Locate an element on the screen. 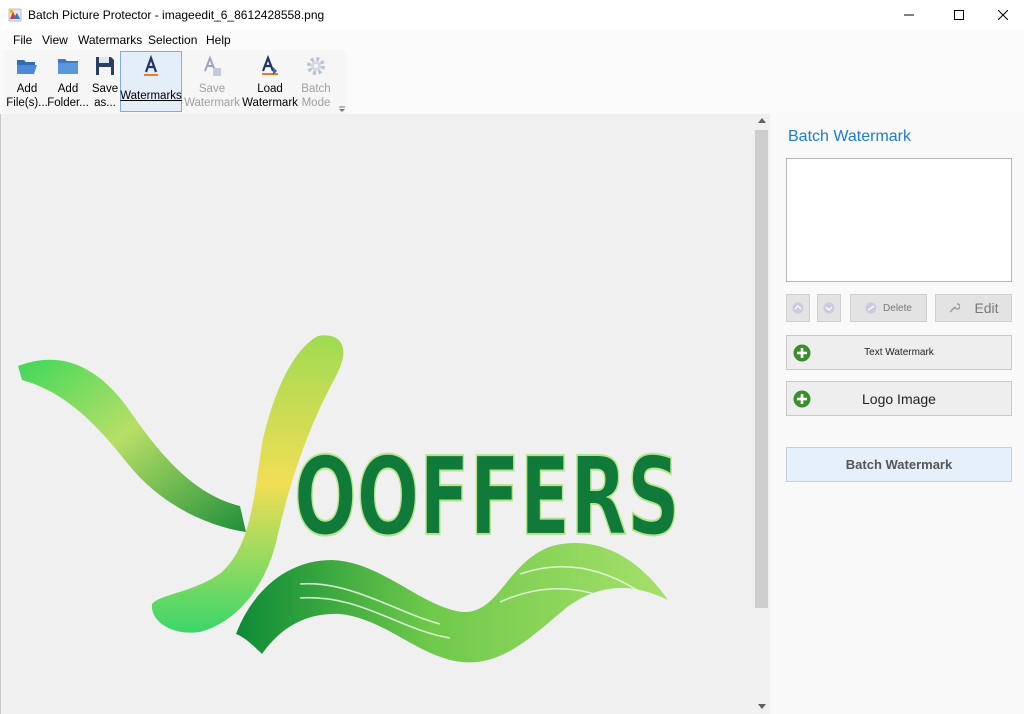 The image size is (1024, 714). folder-icon is located at coordinates (68, 66).